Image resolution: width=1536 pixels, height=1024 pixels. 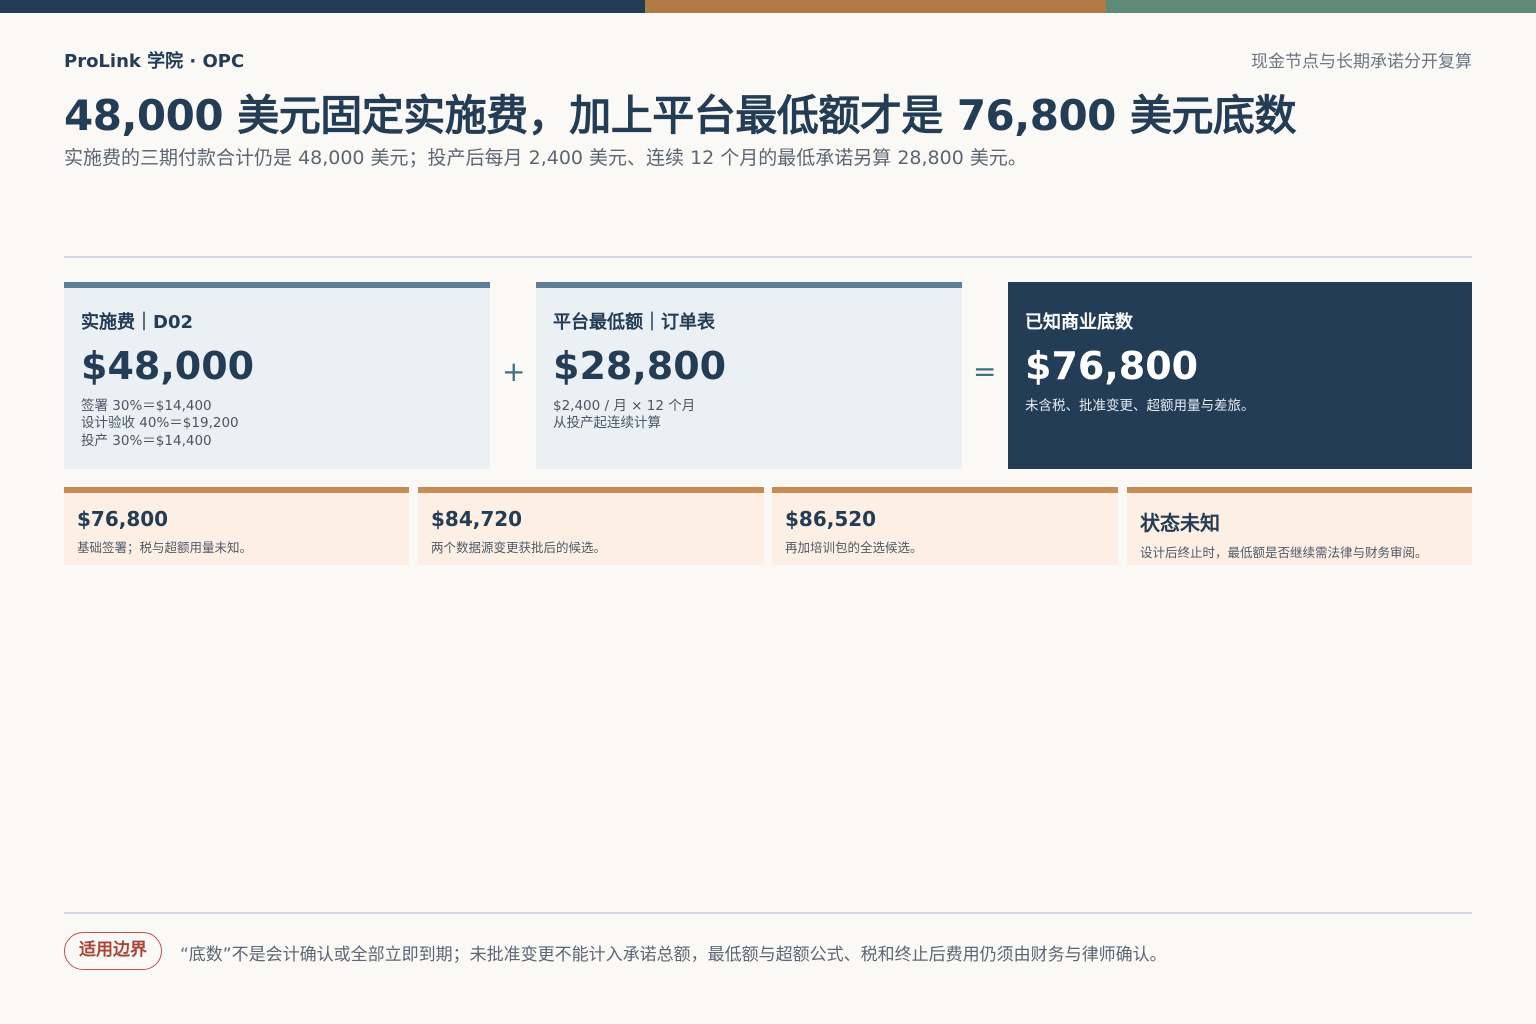 I want to click on accent-segment-navy, so click(x=322, y=6).